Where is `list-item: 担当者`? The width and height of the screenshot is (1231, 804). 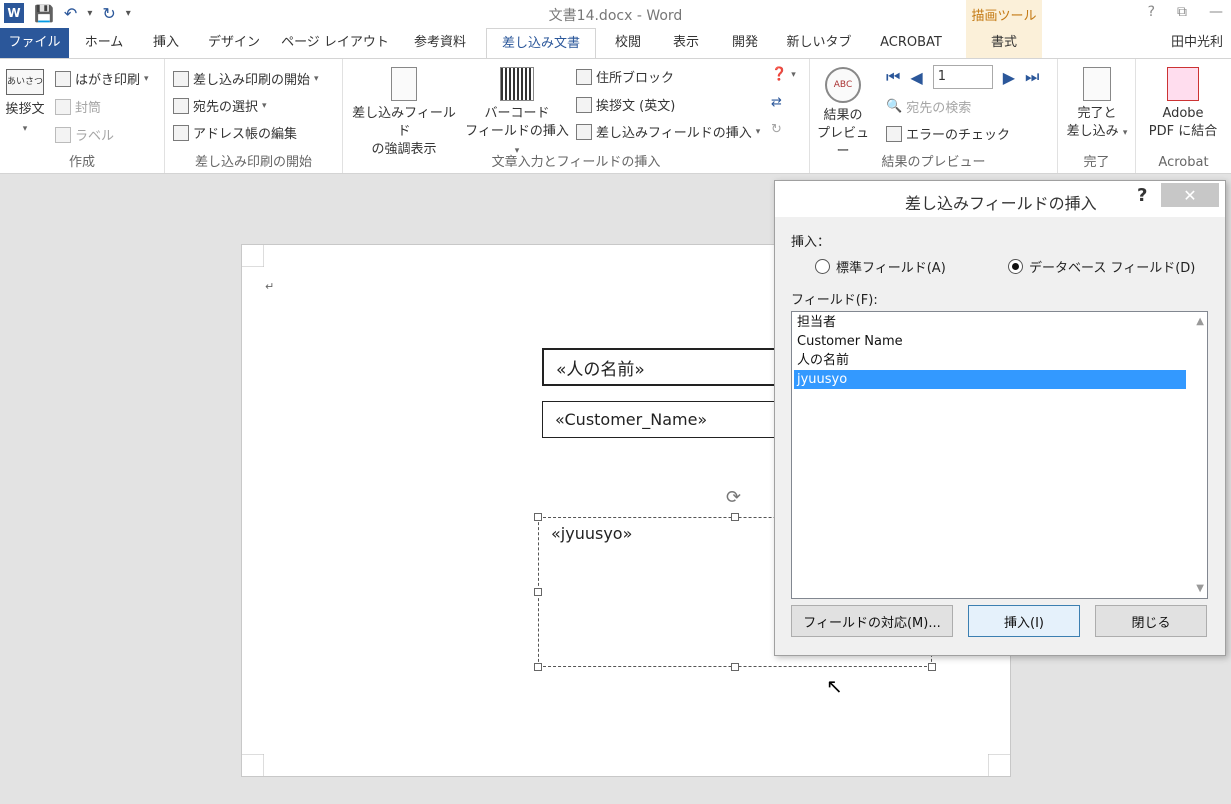 list-item: 担当者 is located at coordinates (990, 322).